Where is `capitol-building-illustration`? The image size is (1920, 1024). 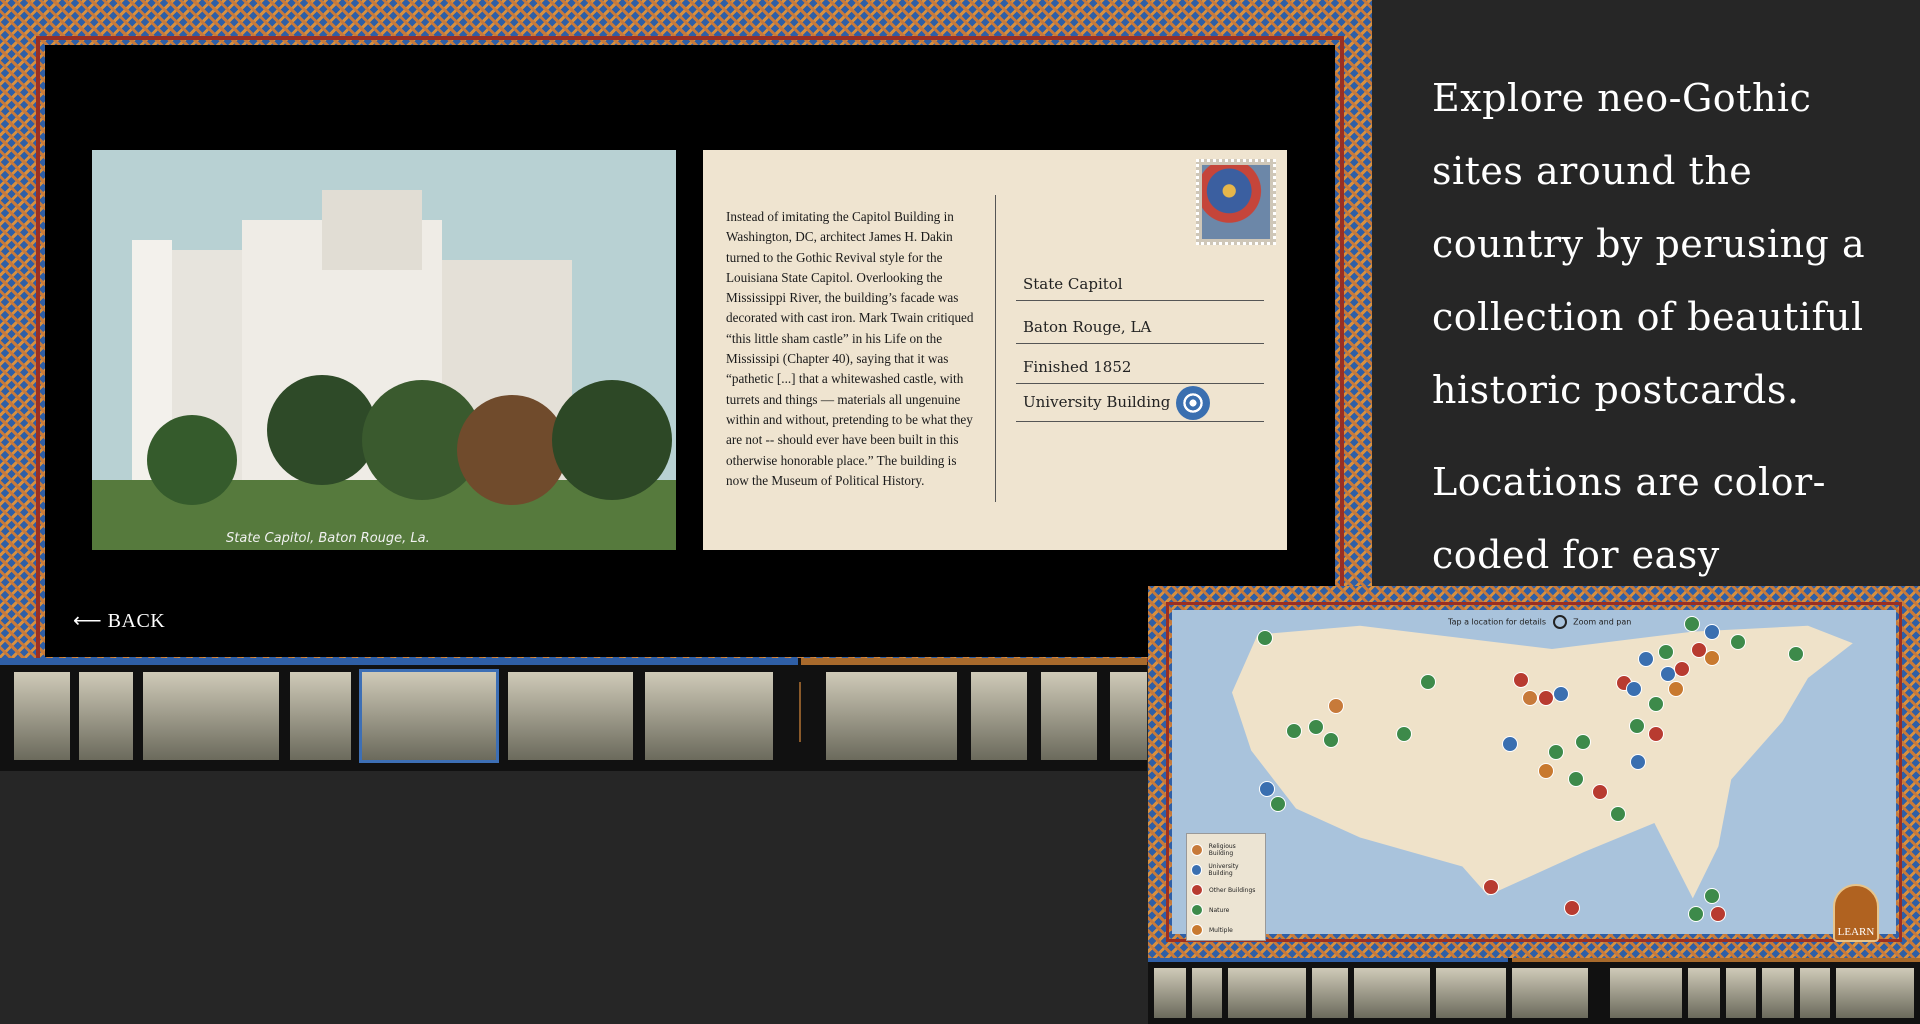 capitol-building-illustration is located at coordinates (384, 350).